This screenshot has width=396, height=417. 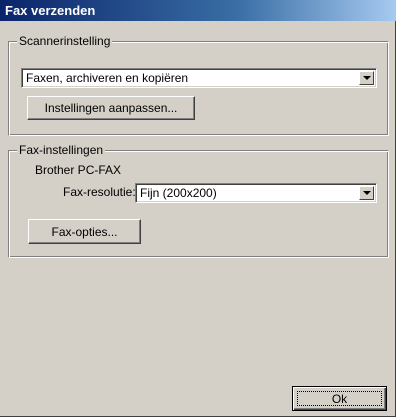 I want to click on scanner-profile-value: Faxen, archiveren en kopiëren, so click(x=107, y=78).